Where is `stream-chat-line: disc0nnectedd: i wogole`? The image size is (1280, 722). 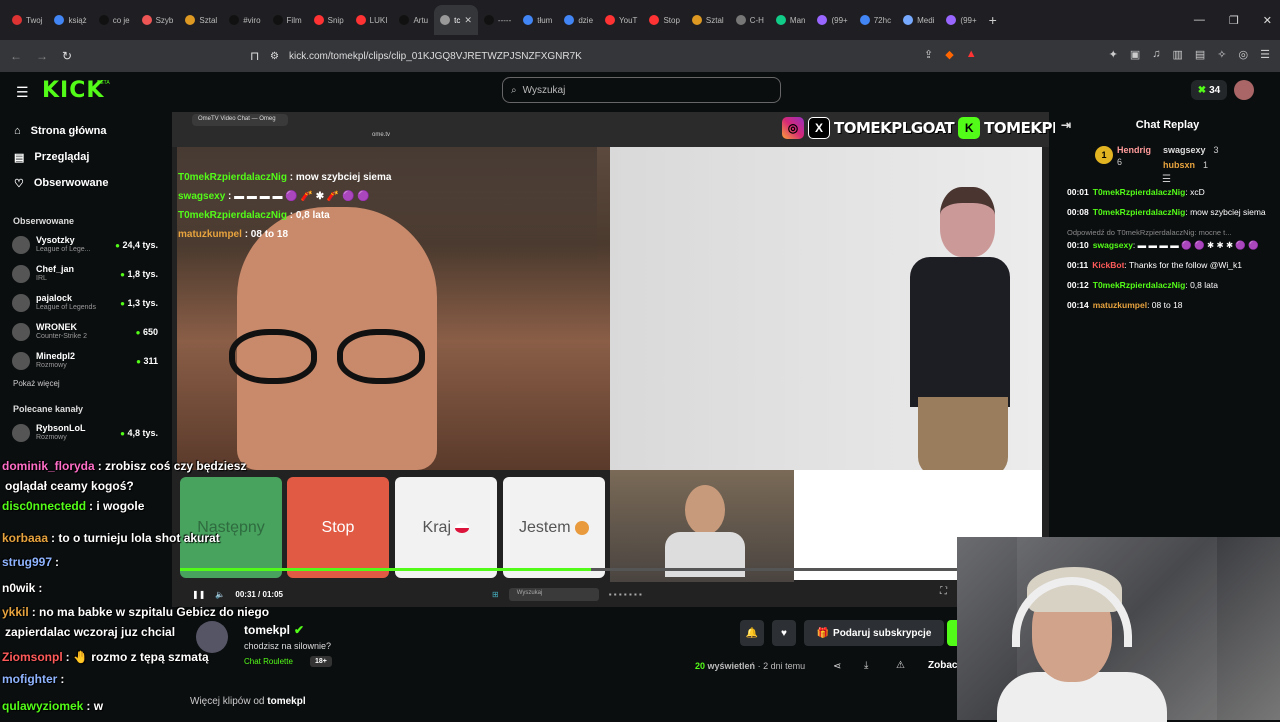 stream-chat-line: disc0nnectedd: i wogole is located at coordinates (73, 506).